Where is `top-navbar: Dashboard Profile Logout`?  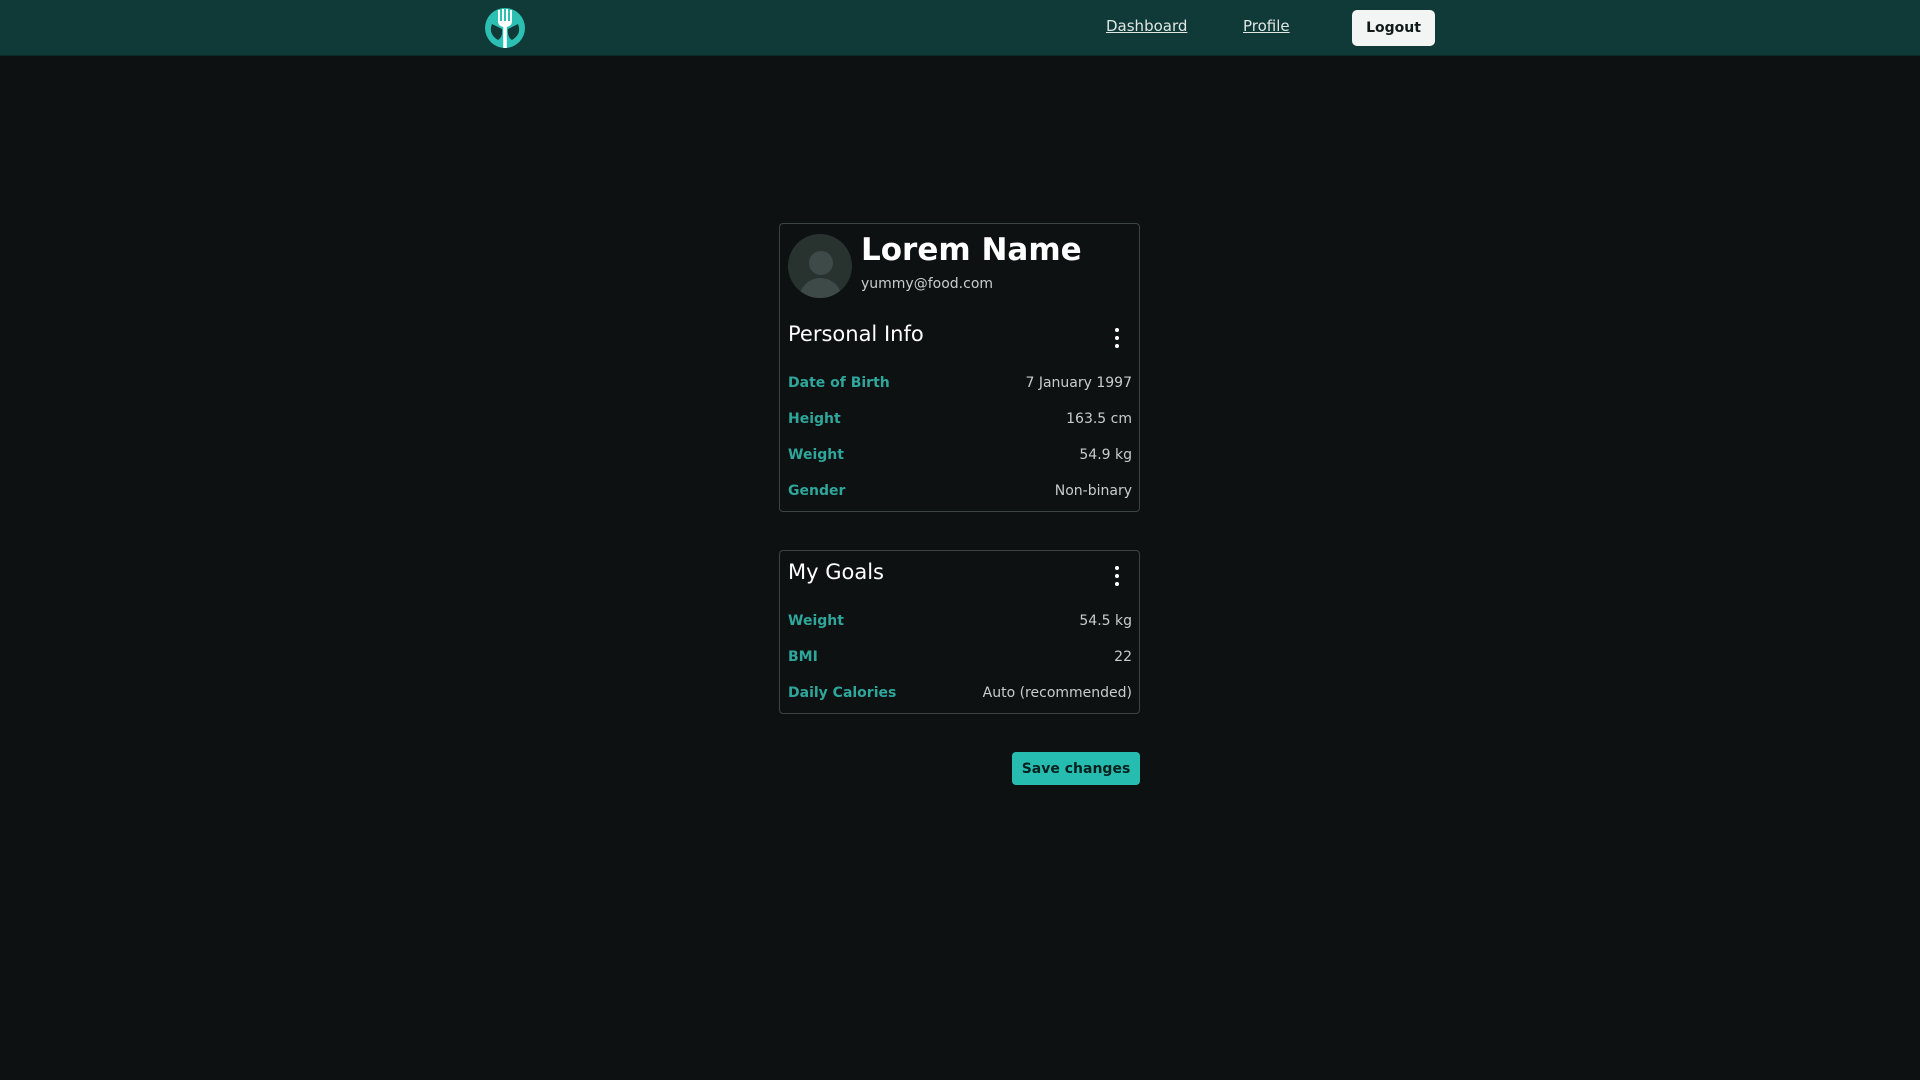 top-navbar: Dashboard Profile Logout is located at coordinates (960, 28).